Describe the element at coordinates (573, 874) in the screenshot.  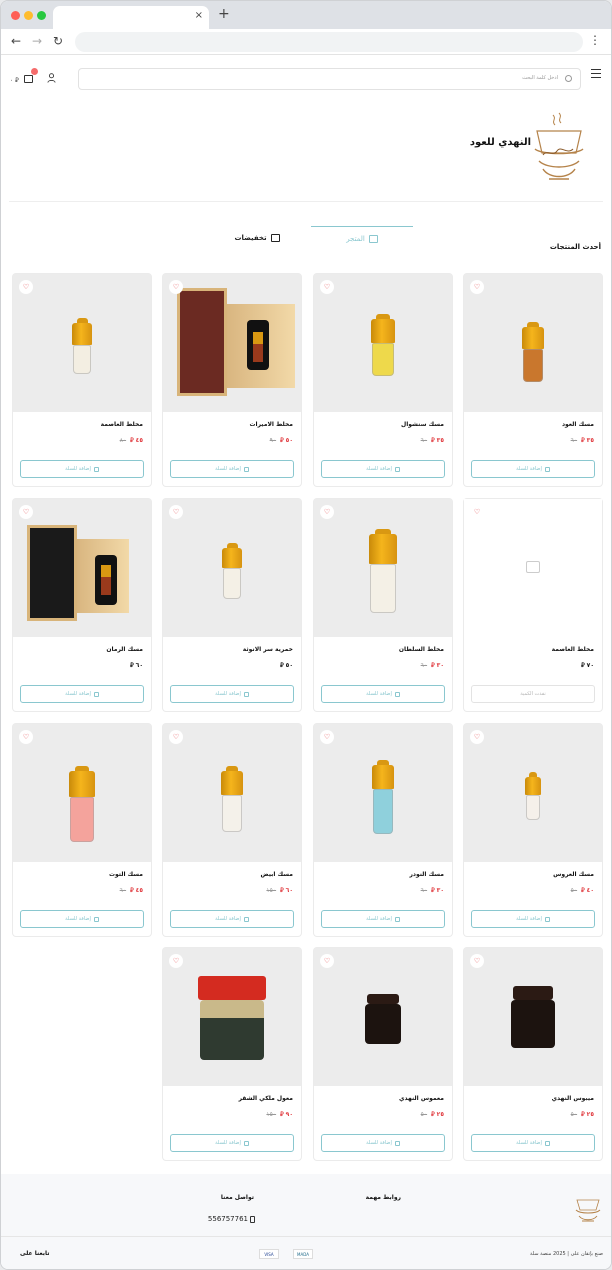
I see `product-name: مسك العروس` at that location.